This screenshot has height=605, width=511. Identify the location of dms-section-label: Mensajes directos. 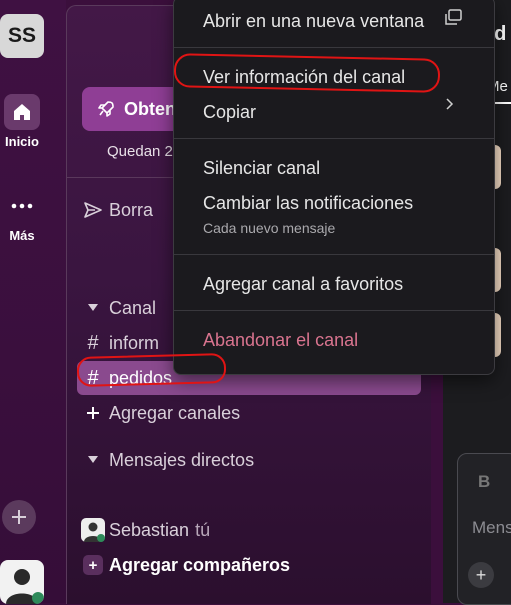
(182, 459).